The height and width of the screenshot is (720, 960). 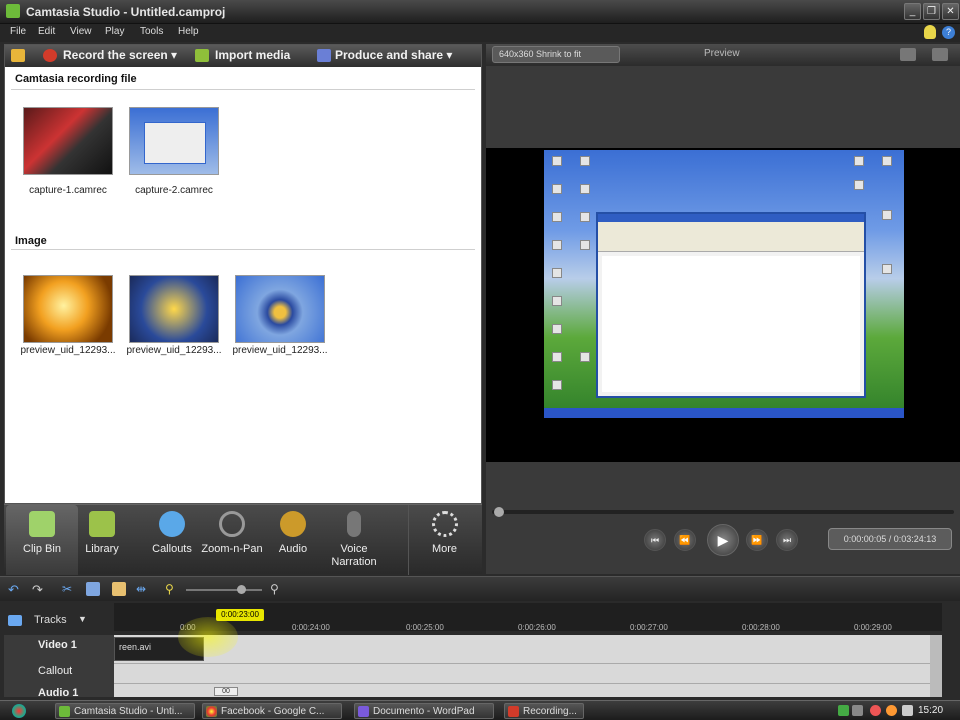 What do you see at coordinates (908, 54) in the screenshot?
I see `fullscreen-icon` at bounding box center [908, 54].